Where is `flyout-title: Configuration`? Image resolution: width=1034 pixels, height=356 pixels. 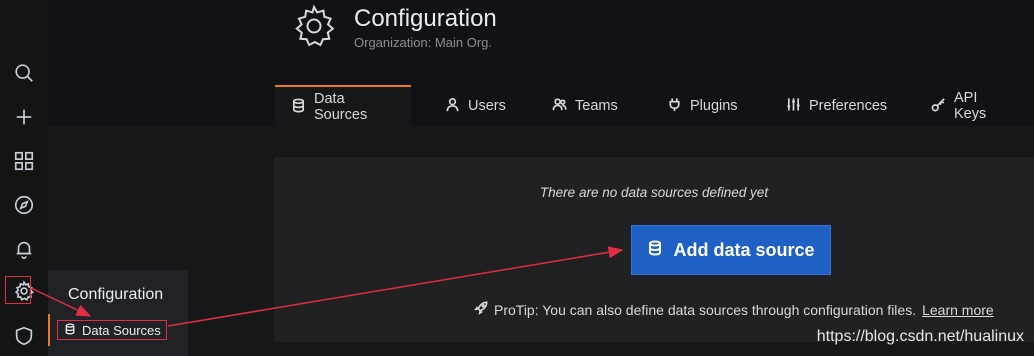
flyout-title: Configuration is located at coordinates (116, 294).